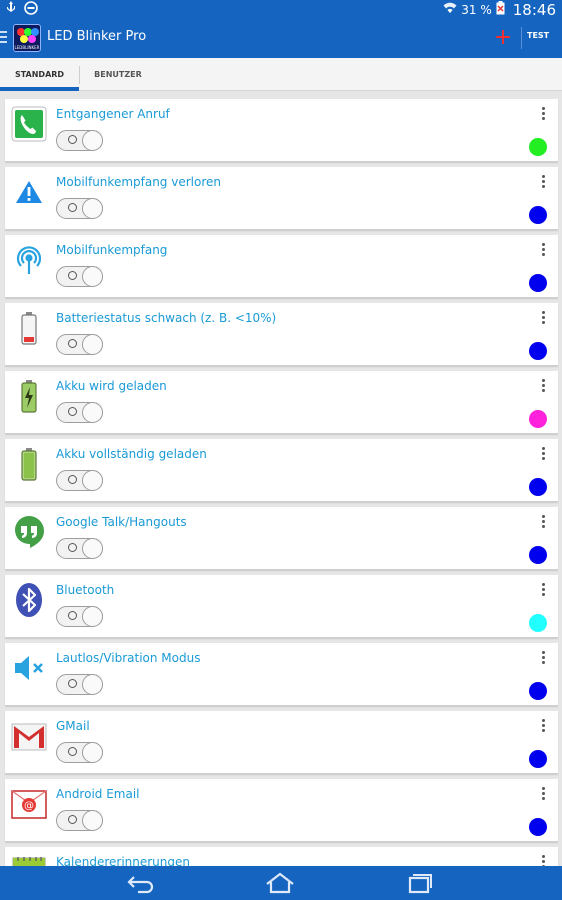  What do you see at coordinates (29, 860) in the screenshot?
I see `calendar-icon` at bounding box center [29, 860].